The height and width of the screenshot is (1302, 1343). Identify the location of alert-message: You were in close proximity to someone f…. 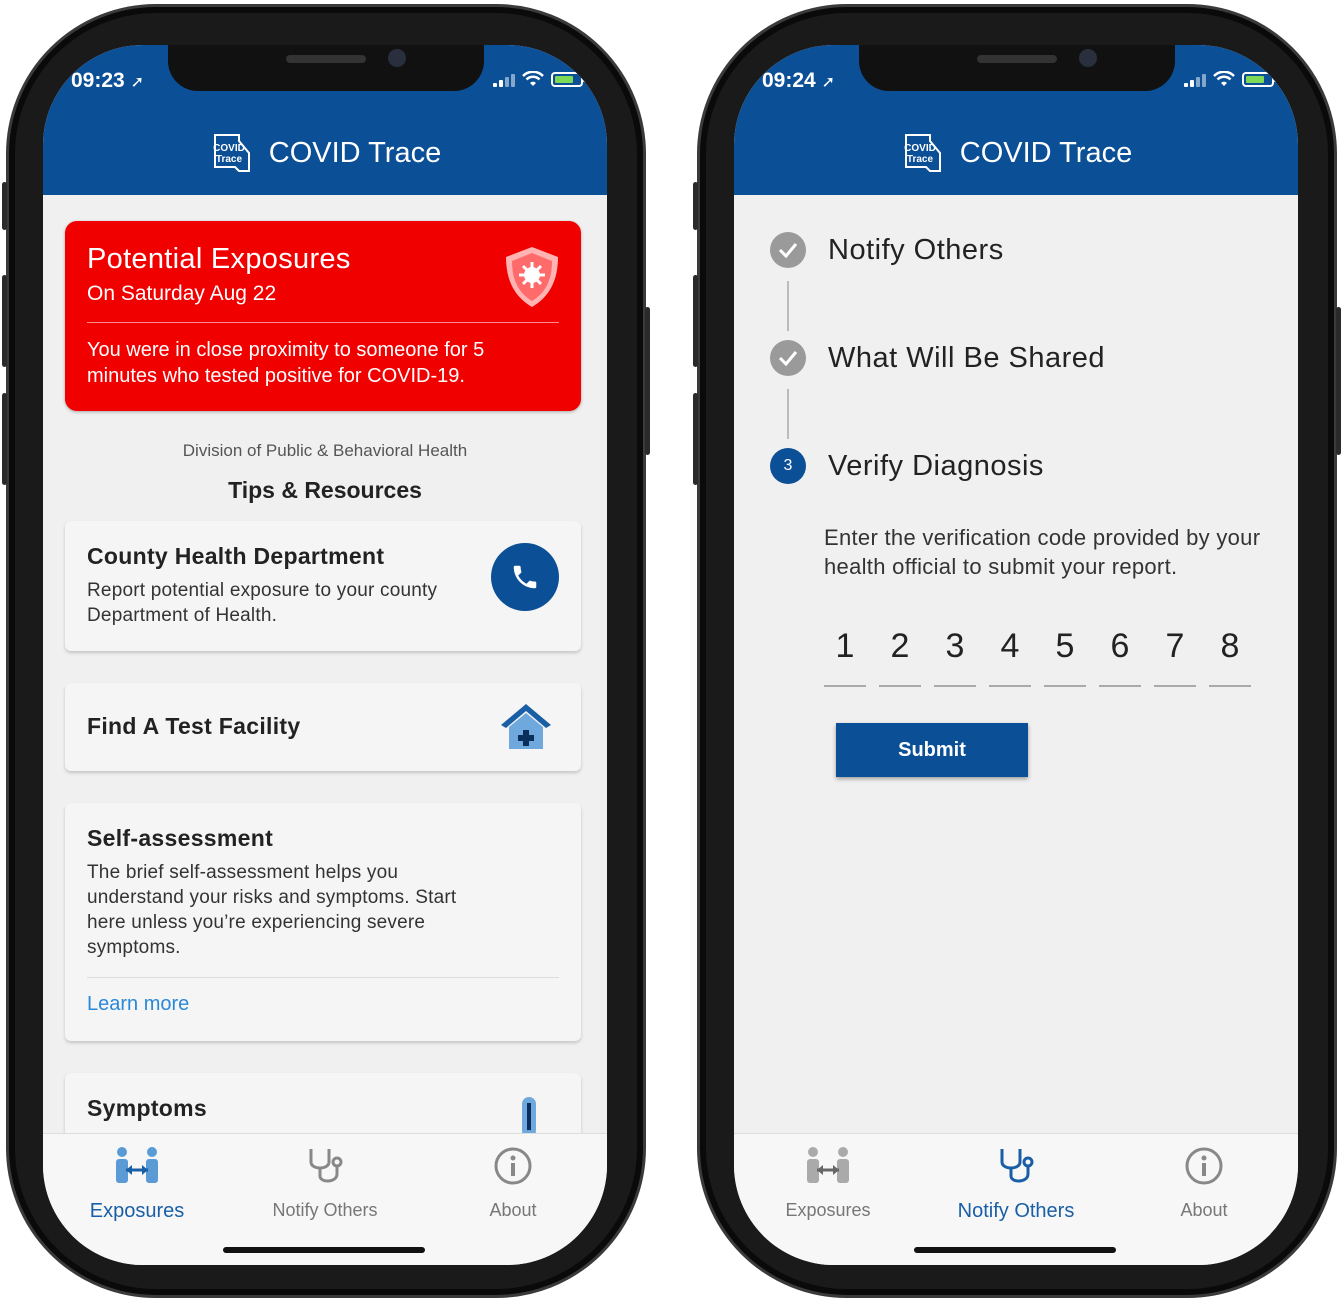
(286, 363).